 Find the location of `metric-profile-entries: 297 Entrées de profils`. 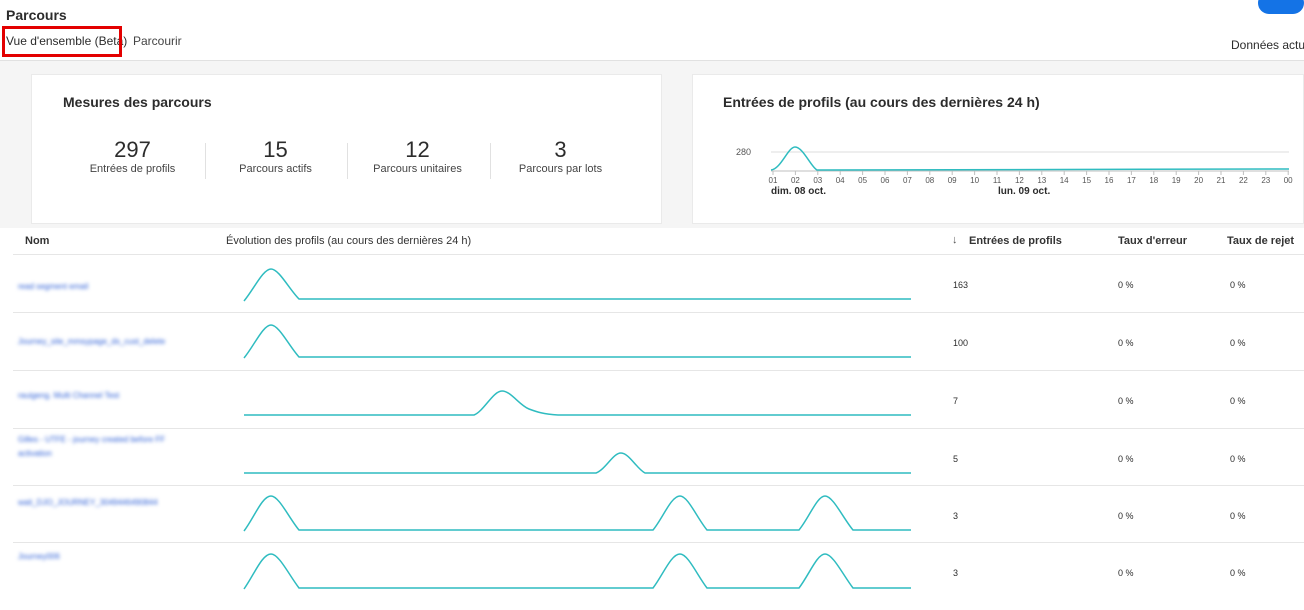

metric-profile-entries: 297 Entrées de profils is located at coordinates (132, 156).